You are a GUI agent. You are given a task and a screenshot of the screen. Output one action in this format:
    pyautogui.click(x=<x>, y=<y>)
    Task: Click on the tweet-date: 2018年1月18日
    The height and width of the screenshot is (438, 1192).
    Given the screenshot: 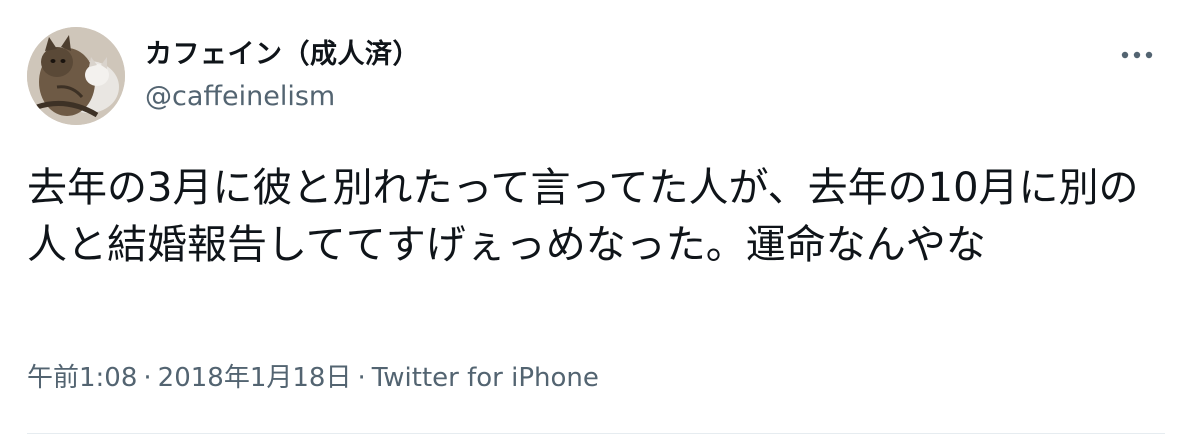 What is the action you would take?
    pyautogui.click(x=254, y=378)
    